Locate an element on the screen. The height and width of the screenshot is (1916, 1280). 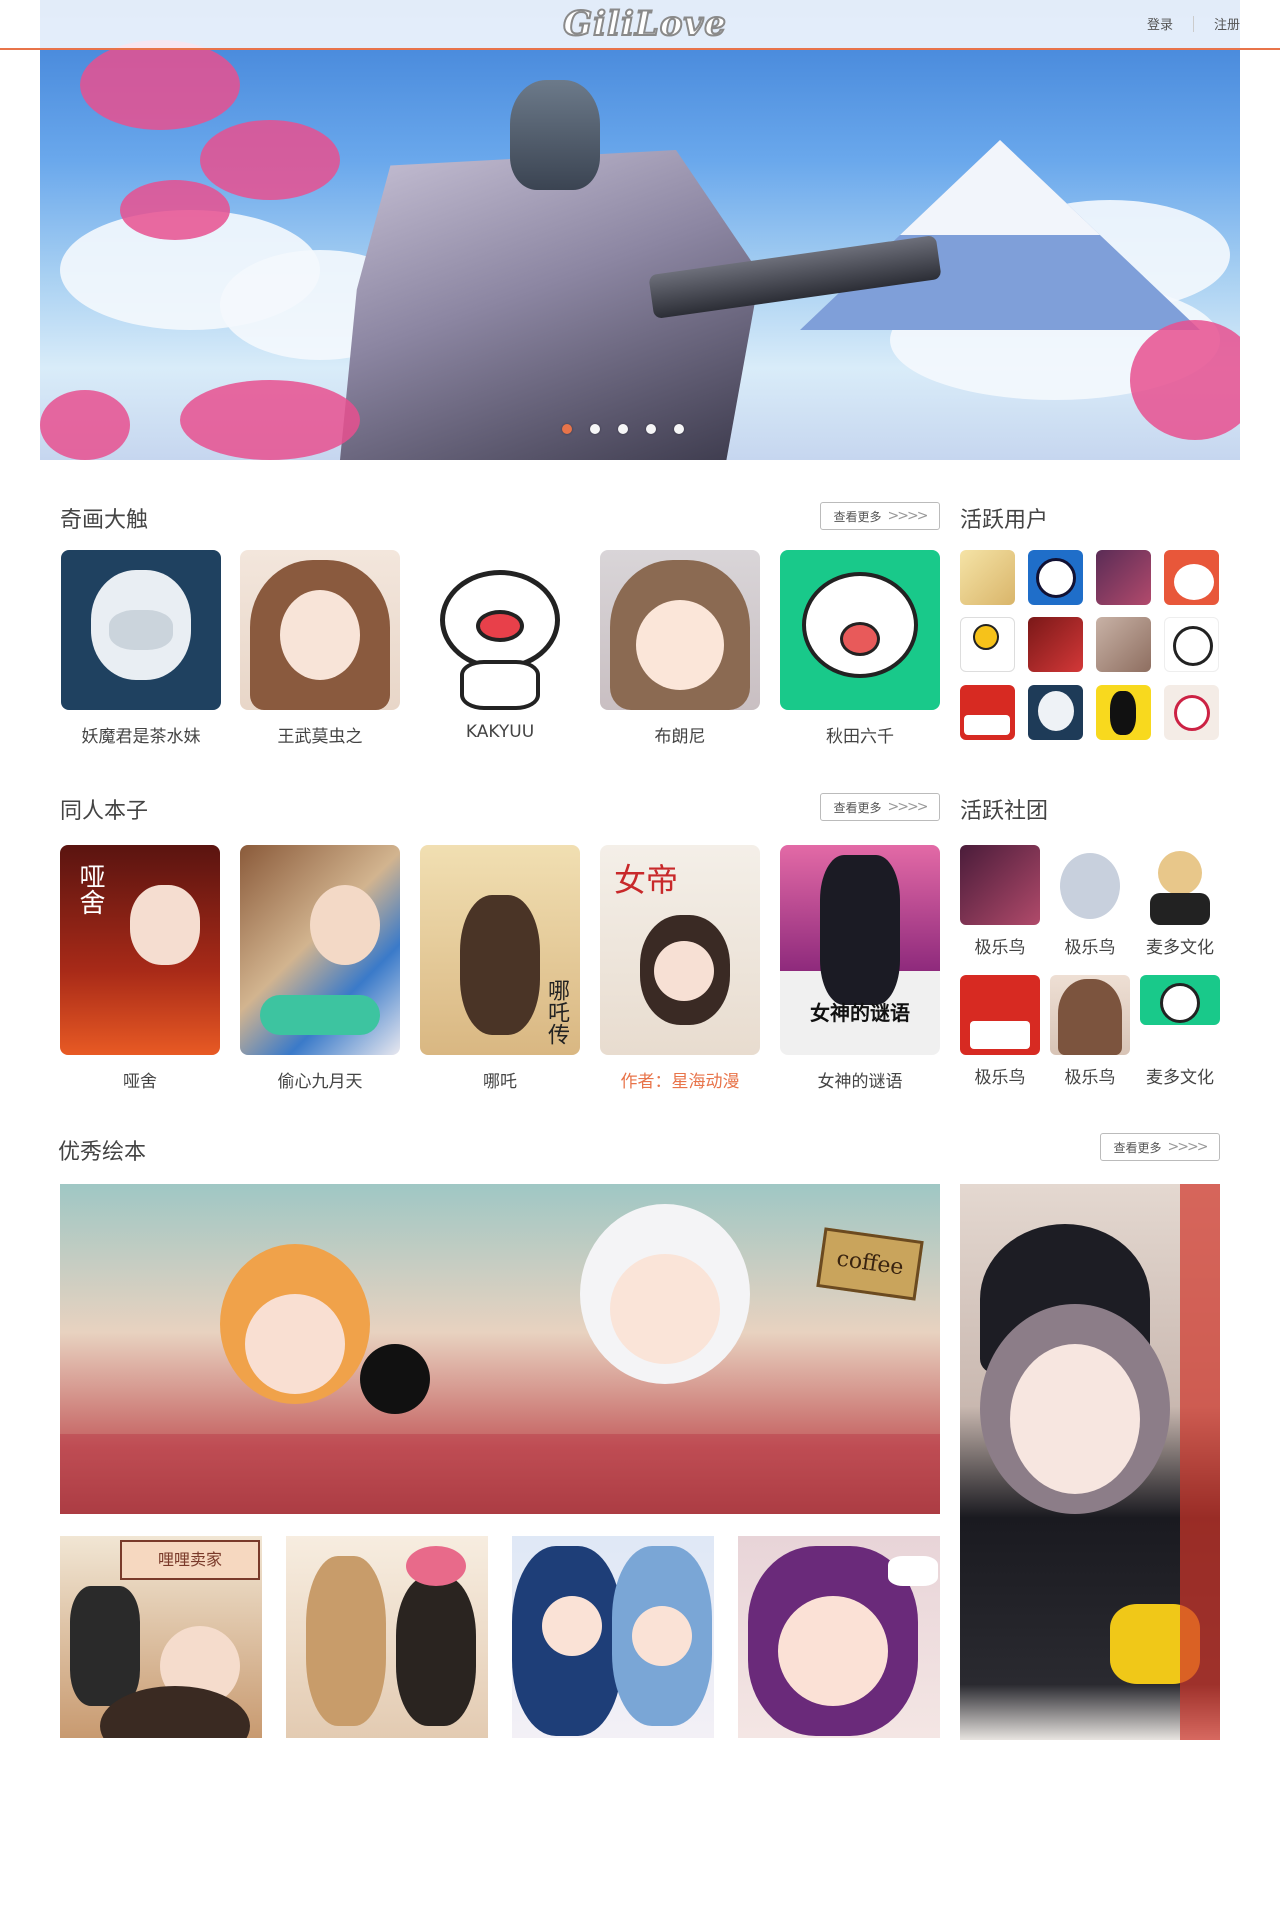
doujin-cover is located at coordinates (320, 950).